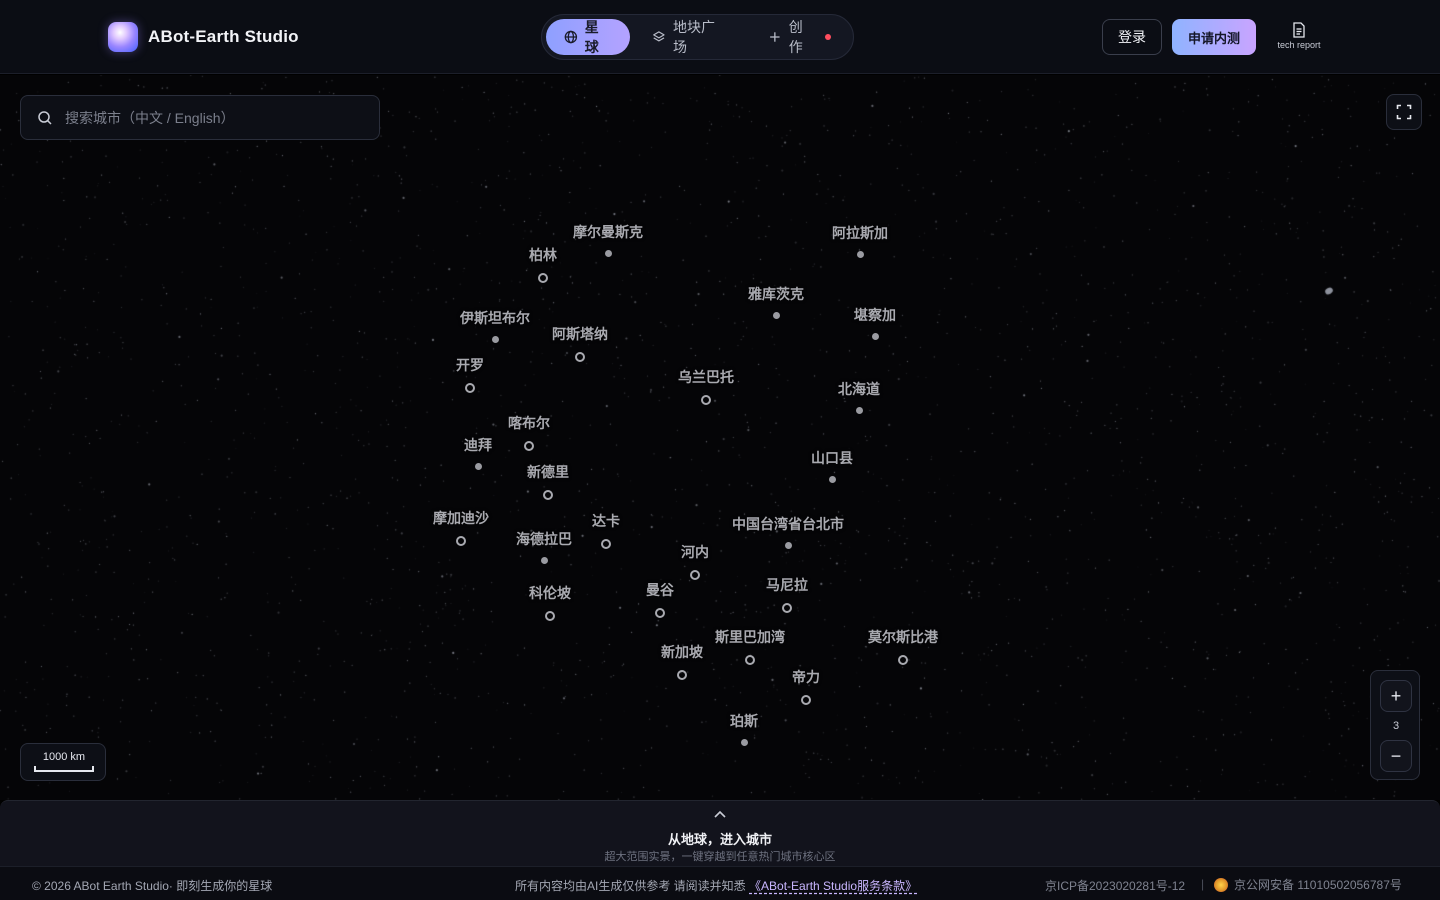 The image size is (1440, 900). What do you see at coordinates (223, 36) in the screenshot?
I see `brand-name: ABot-Earth Studio` at bounding box center [223, 36].